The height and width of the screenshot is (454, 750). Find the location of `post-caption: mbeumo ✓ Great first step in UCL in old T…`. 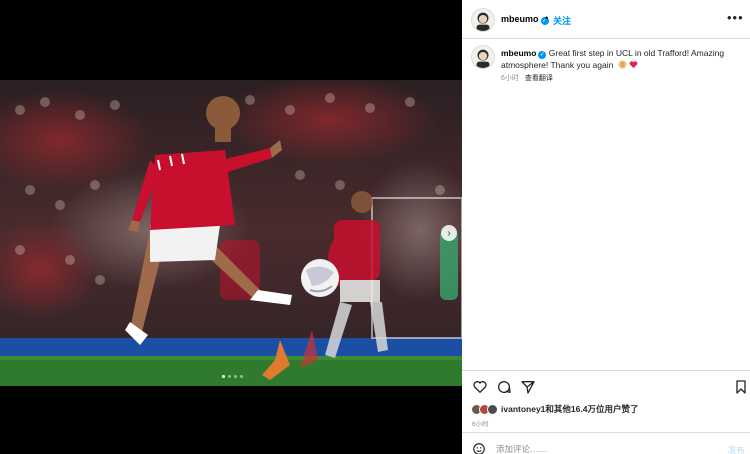

post-caption: mbeumo ✓ Great first step in UCL in old T… is located at coordinates (621, 59).